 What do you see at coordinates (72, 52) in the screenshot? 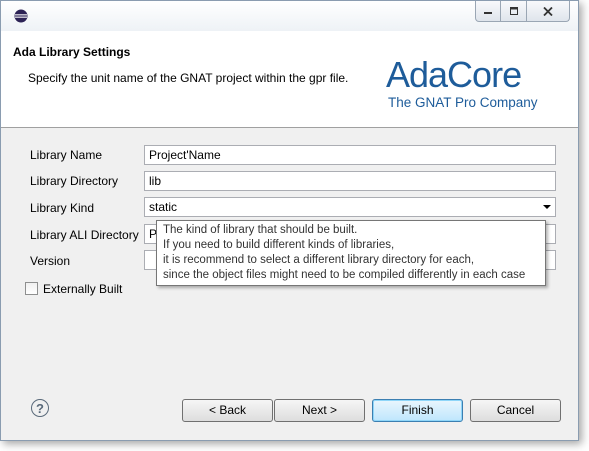
I see `page-title: Ada Library Settings` at bounding box center [72, 52].